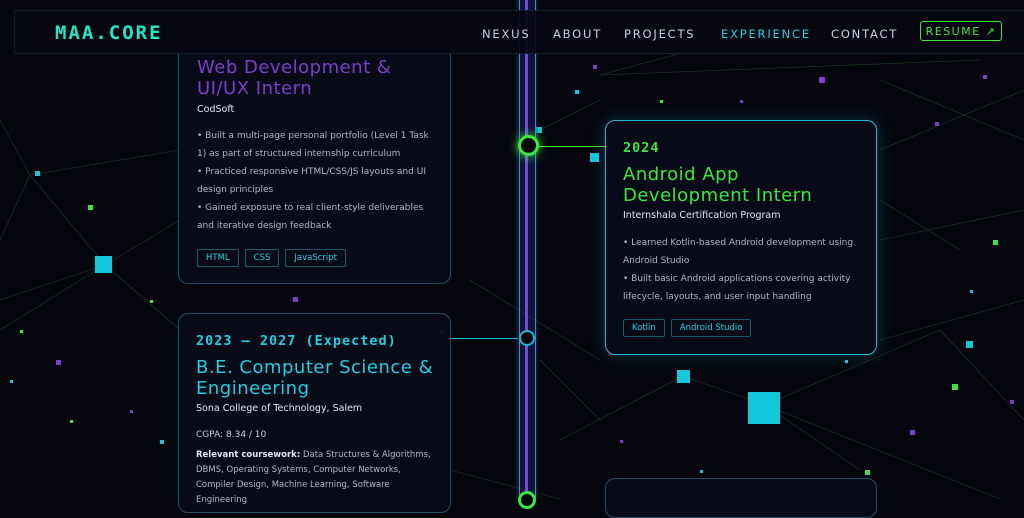 The image size is (1024, 518). Describe the element at coordinates (296, 341) in the screenshot. I see `education-year: 2023 – 2027 (Expected)` at that location.